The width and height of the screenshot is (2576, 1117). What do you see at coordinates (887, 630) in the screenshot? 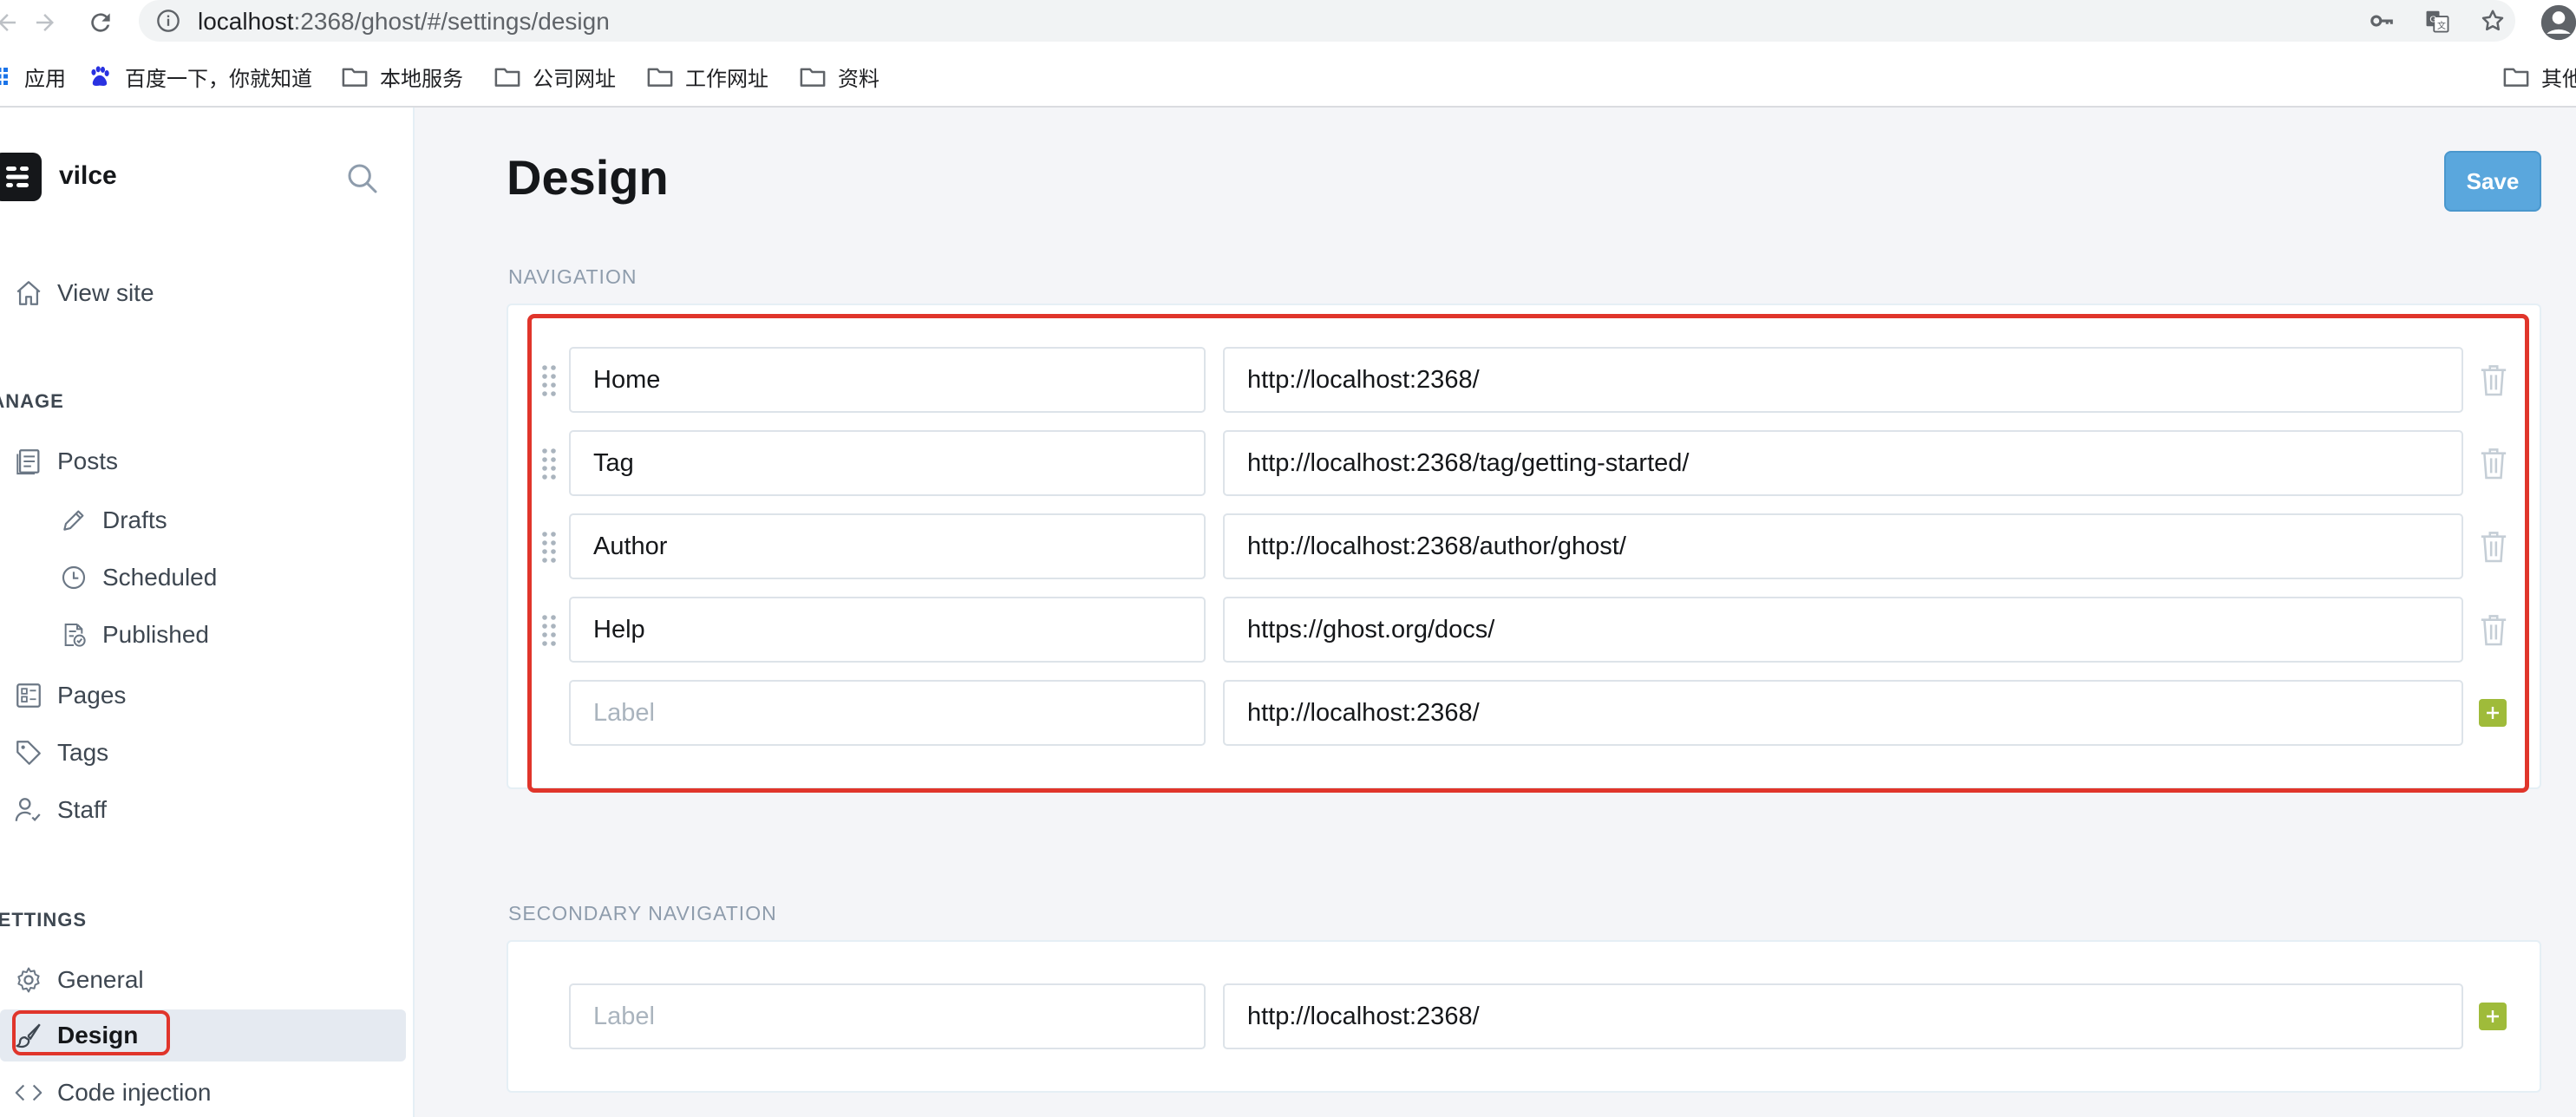
I see `nav-label-input: Help` at bounding box center [887, 630].